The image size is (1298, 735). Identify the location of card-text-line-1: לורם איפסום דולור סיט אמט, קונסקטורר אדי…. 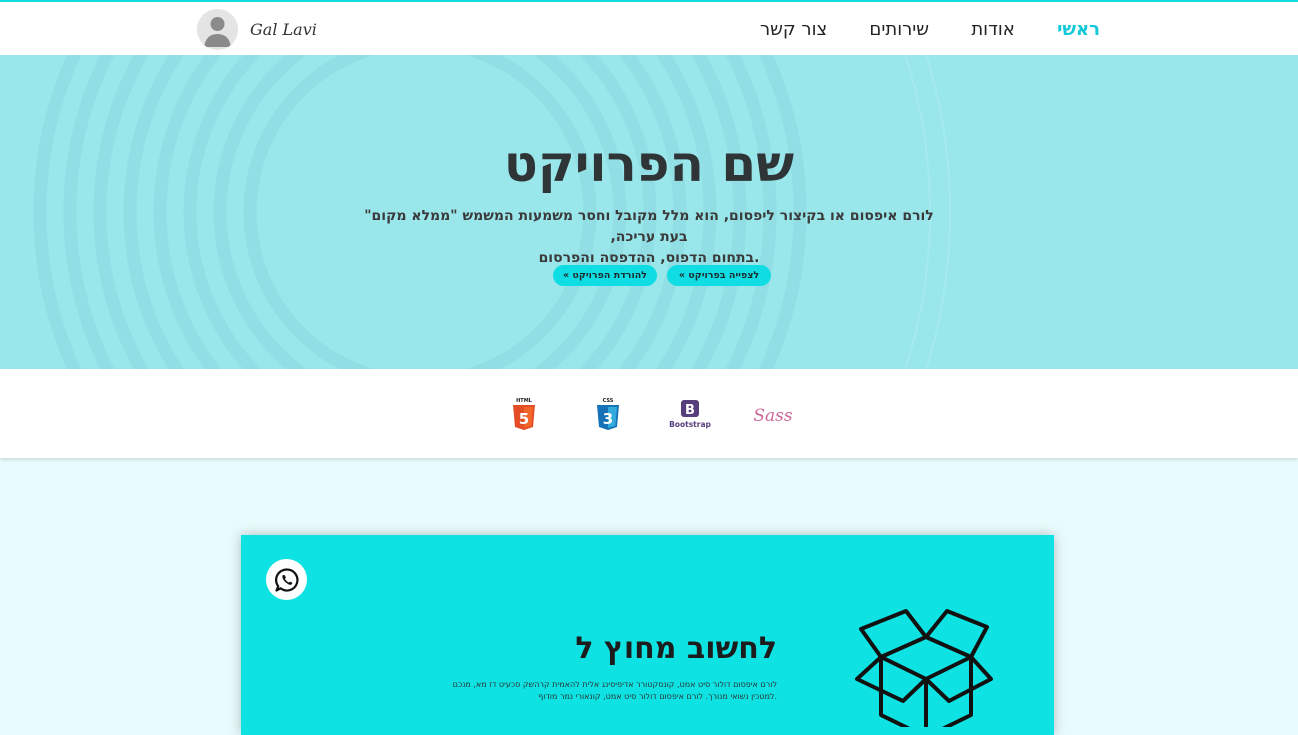
(614, 684).